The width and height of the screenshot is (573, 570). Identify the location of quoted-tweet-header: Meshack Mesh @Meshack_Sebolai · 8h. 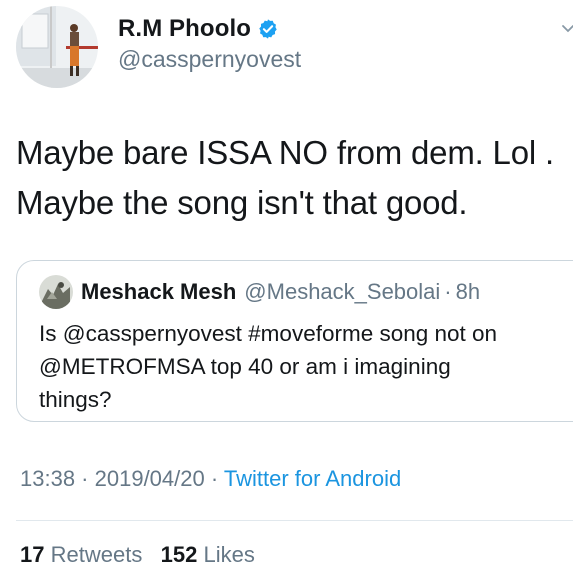
(259, 292).